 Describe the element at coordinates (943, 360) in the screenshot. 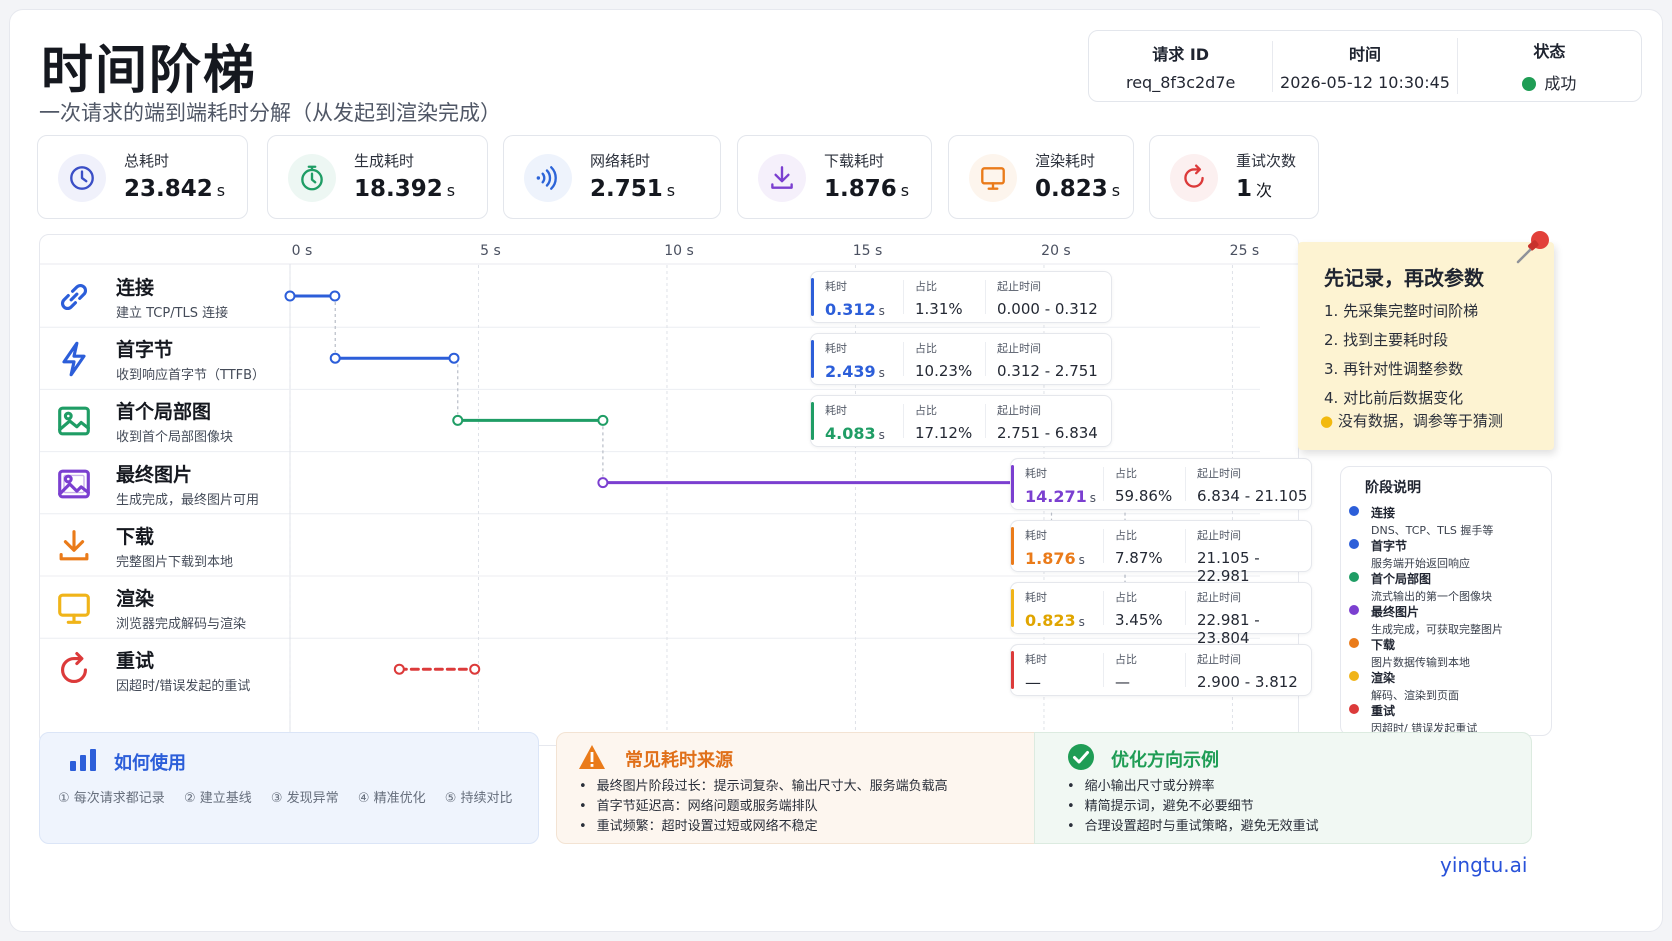

I see `stat-share: 占比 10.23%` at that location.